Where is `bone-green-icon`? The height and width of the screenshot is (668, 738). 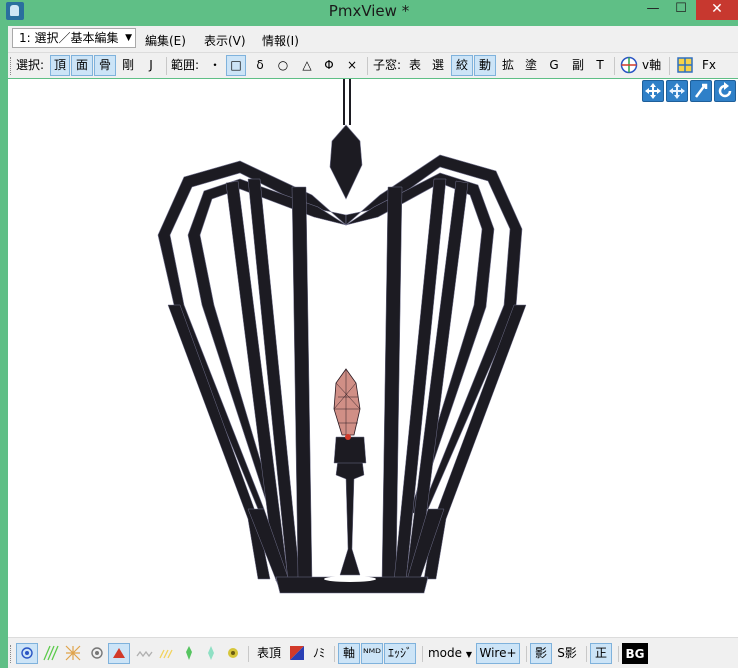 bone-green-icon is located at coordinates (189, 653).